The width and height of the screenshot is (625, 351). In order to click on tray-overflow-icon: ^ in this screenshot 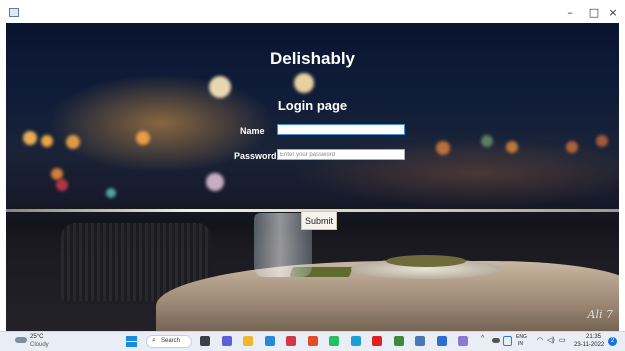, I will do `click(482, 338)`.